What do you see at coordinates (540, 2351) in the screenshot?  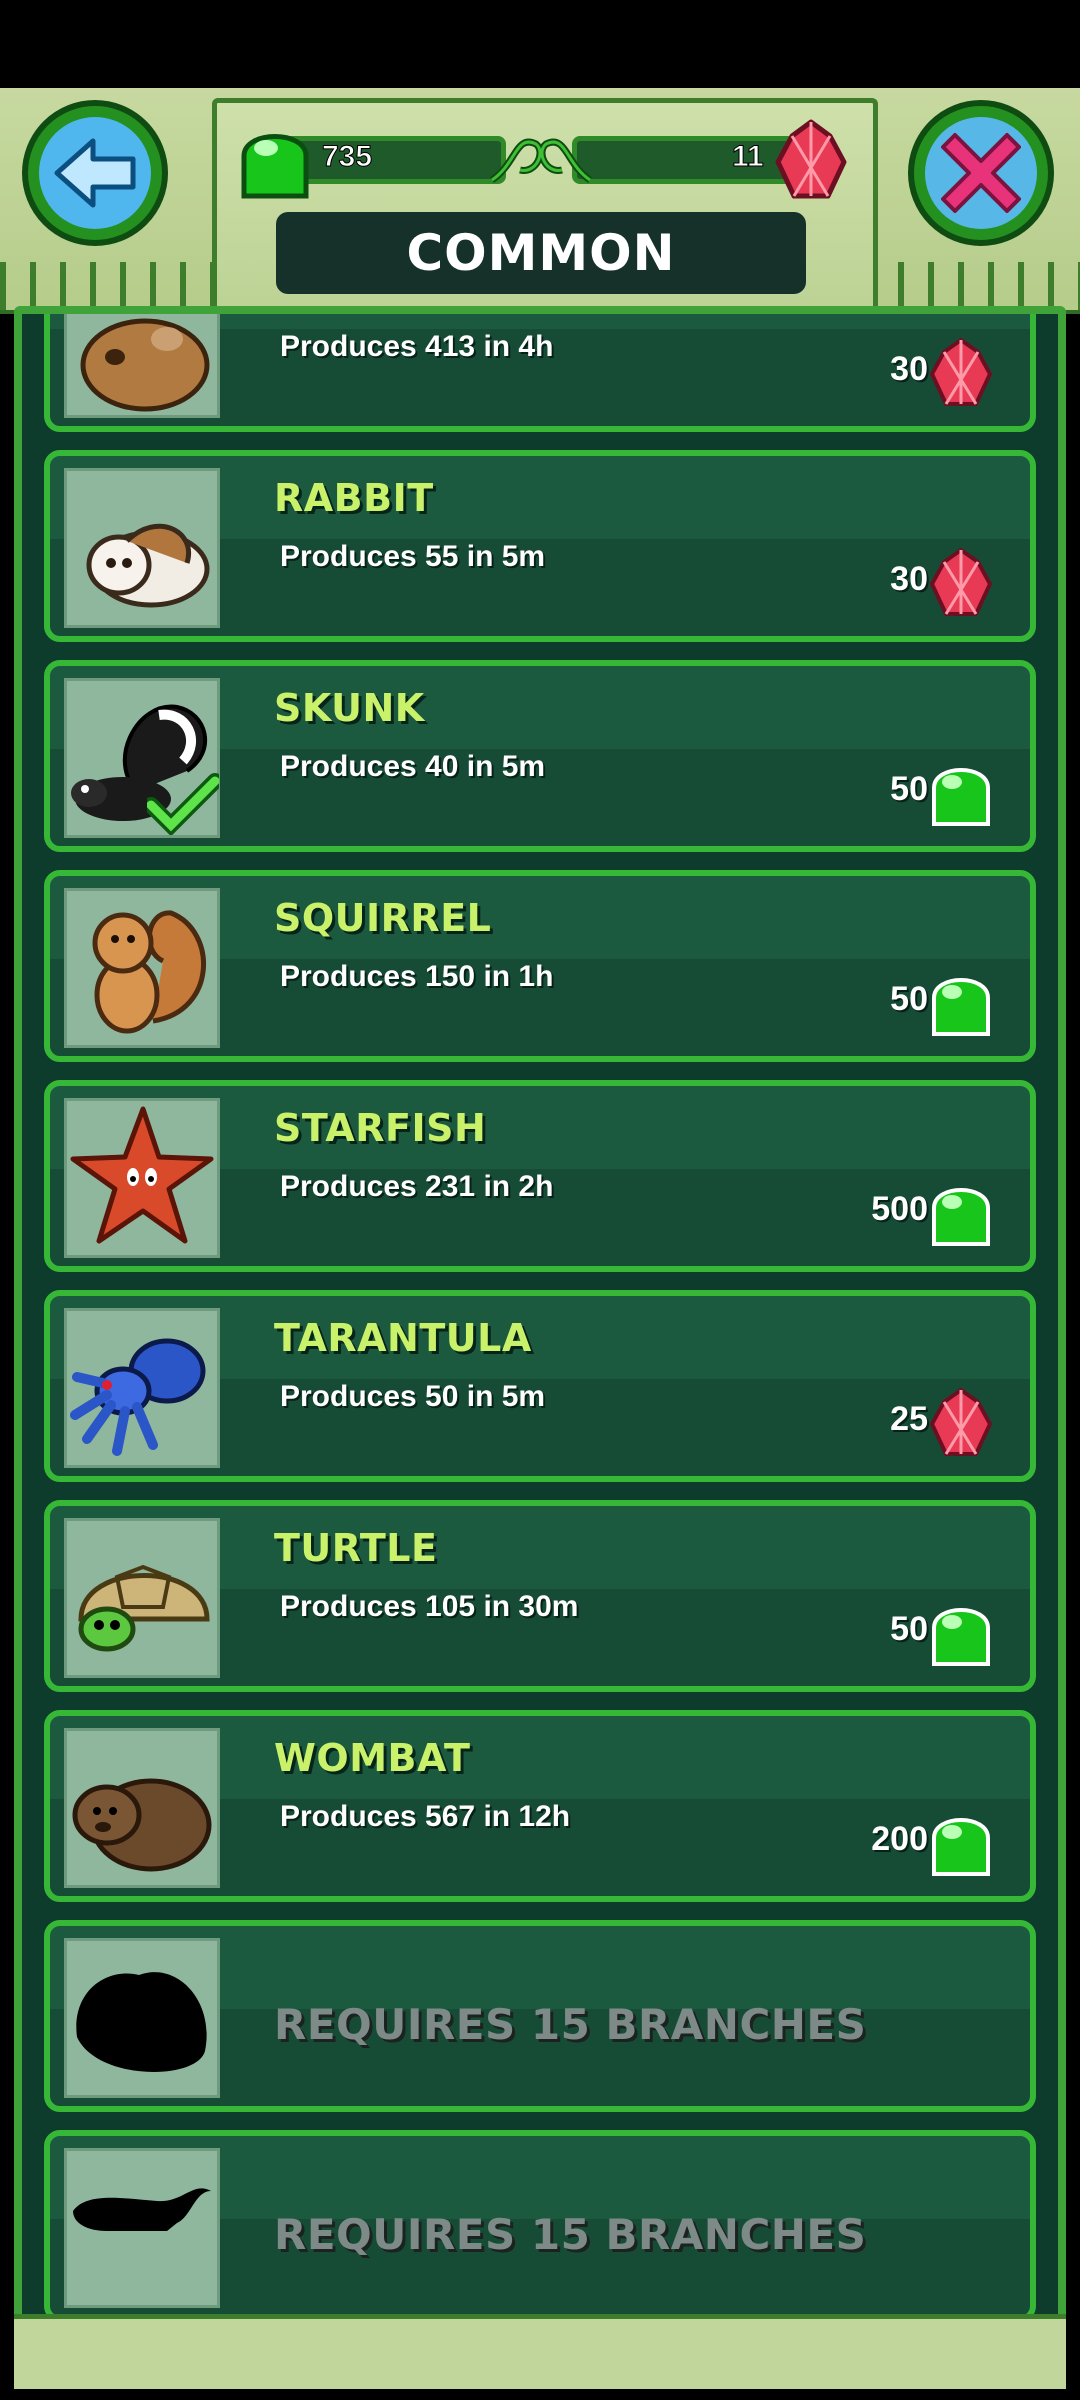 I see `footer-strip` at bounding box center [540, 2351].